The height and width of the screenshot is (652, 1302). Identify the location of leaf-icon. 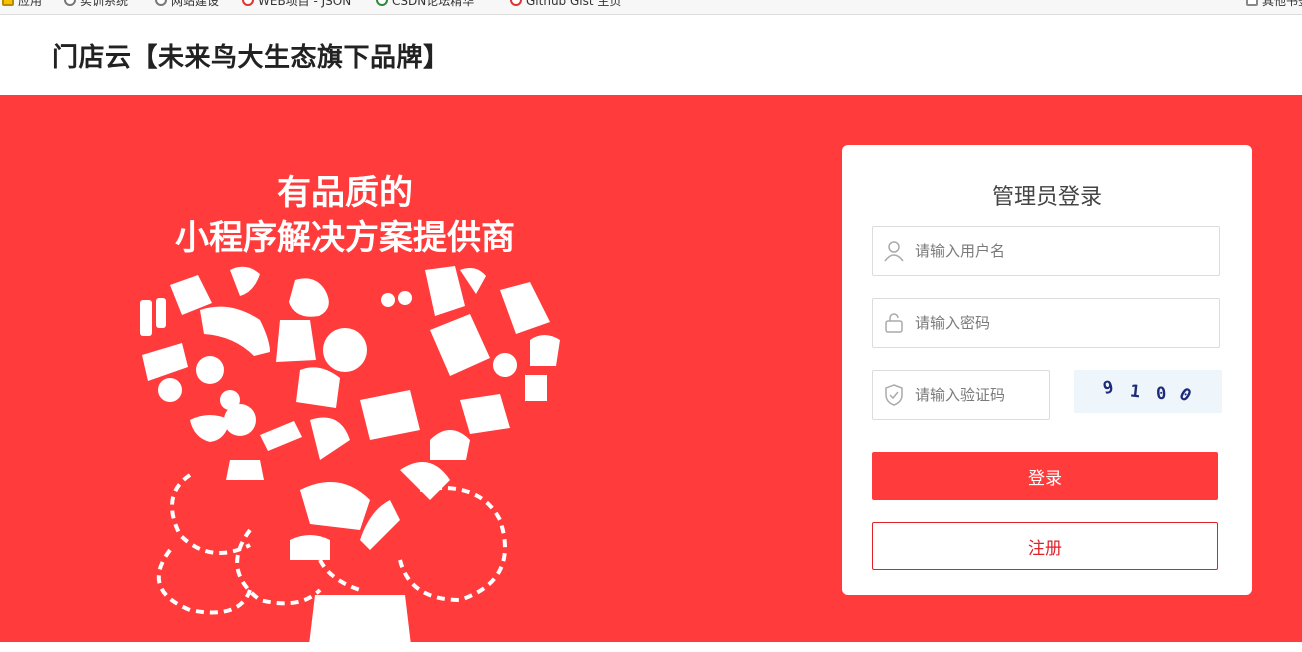
(382, 3).